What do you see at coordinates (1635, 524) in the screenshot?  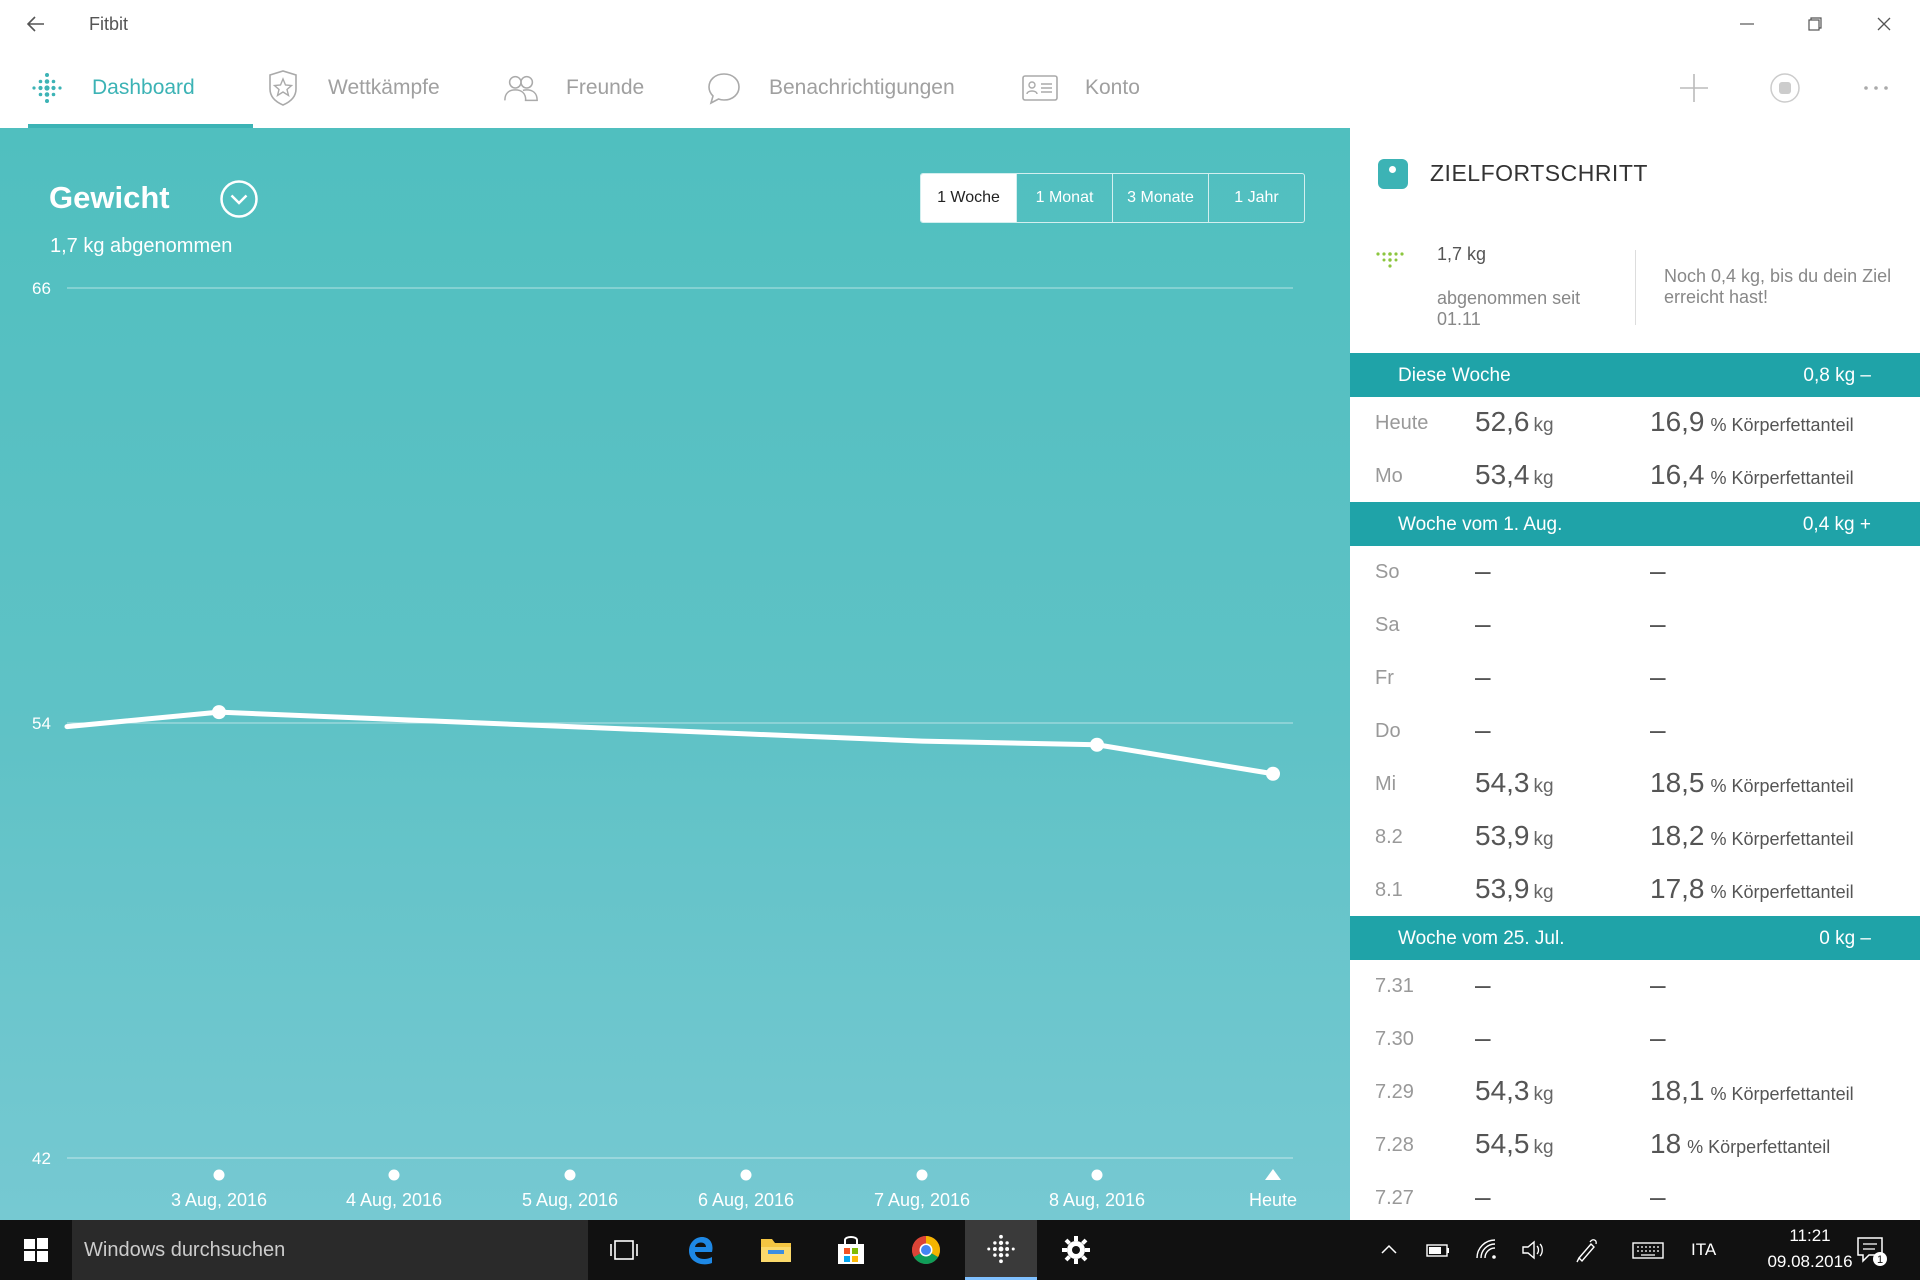 I see `week-header: Woche vom 1. Aug. 0,4 kg +` at bounding box center [1635, 524].